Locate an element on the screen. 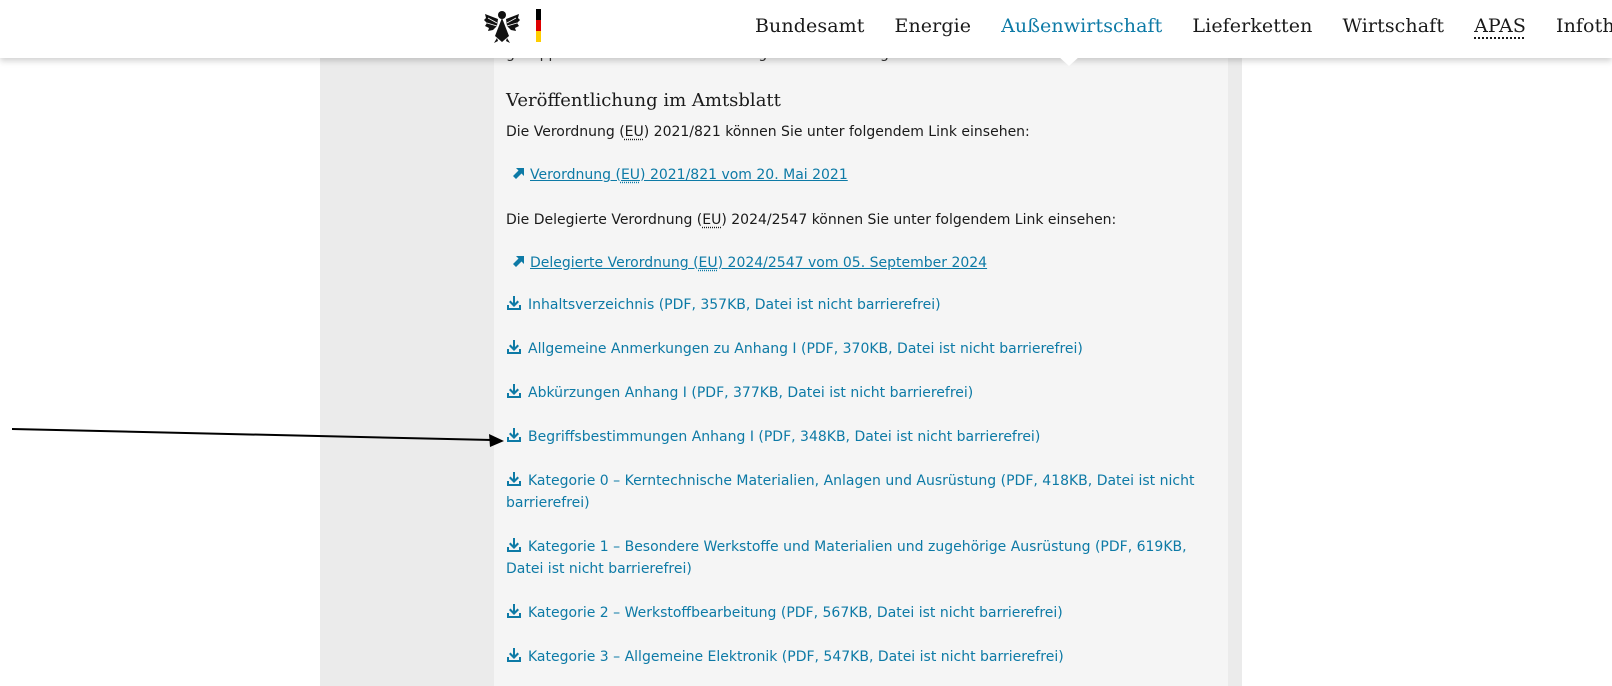 This screenshot has height=686, width=1612. flag-stripe-gold is located at coordinates (538, 36).